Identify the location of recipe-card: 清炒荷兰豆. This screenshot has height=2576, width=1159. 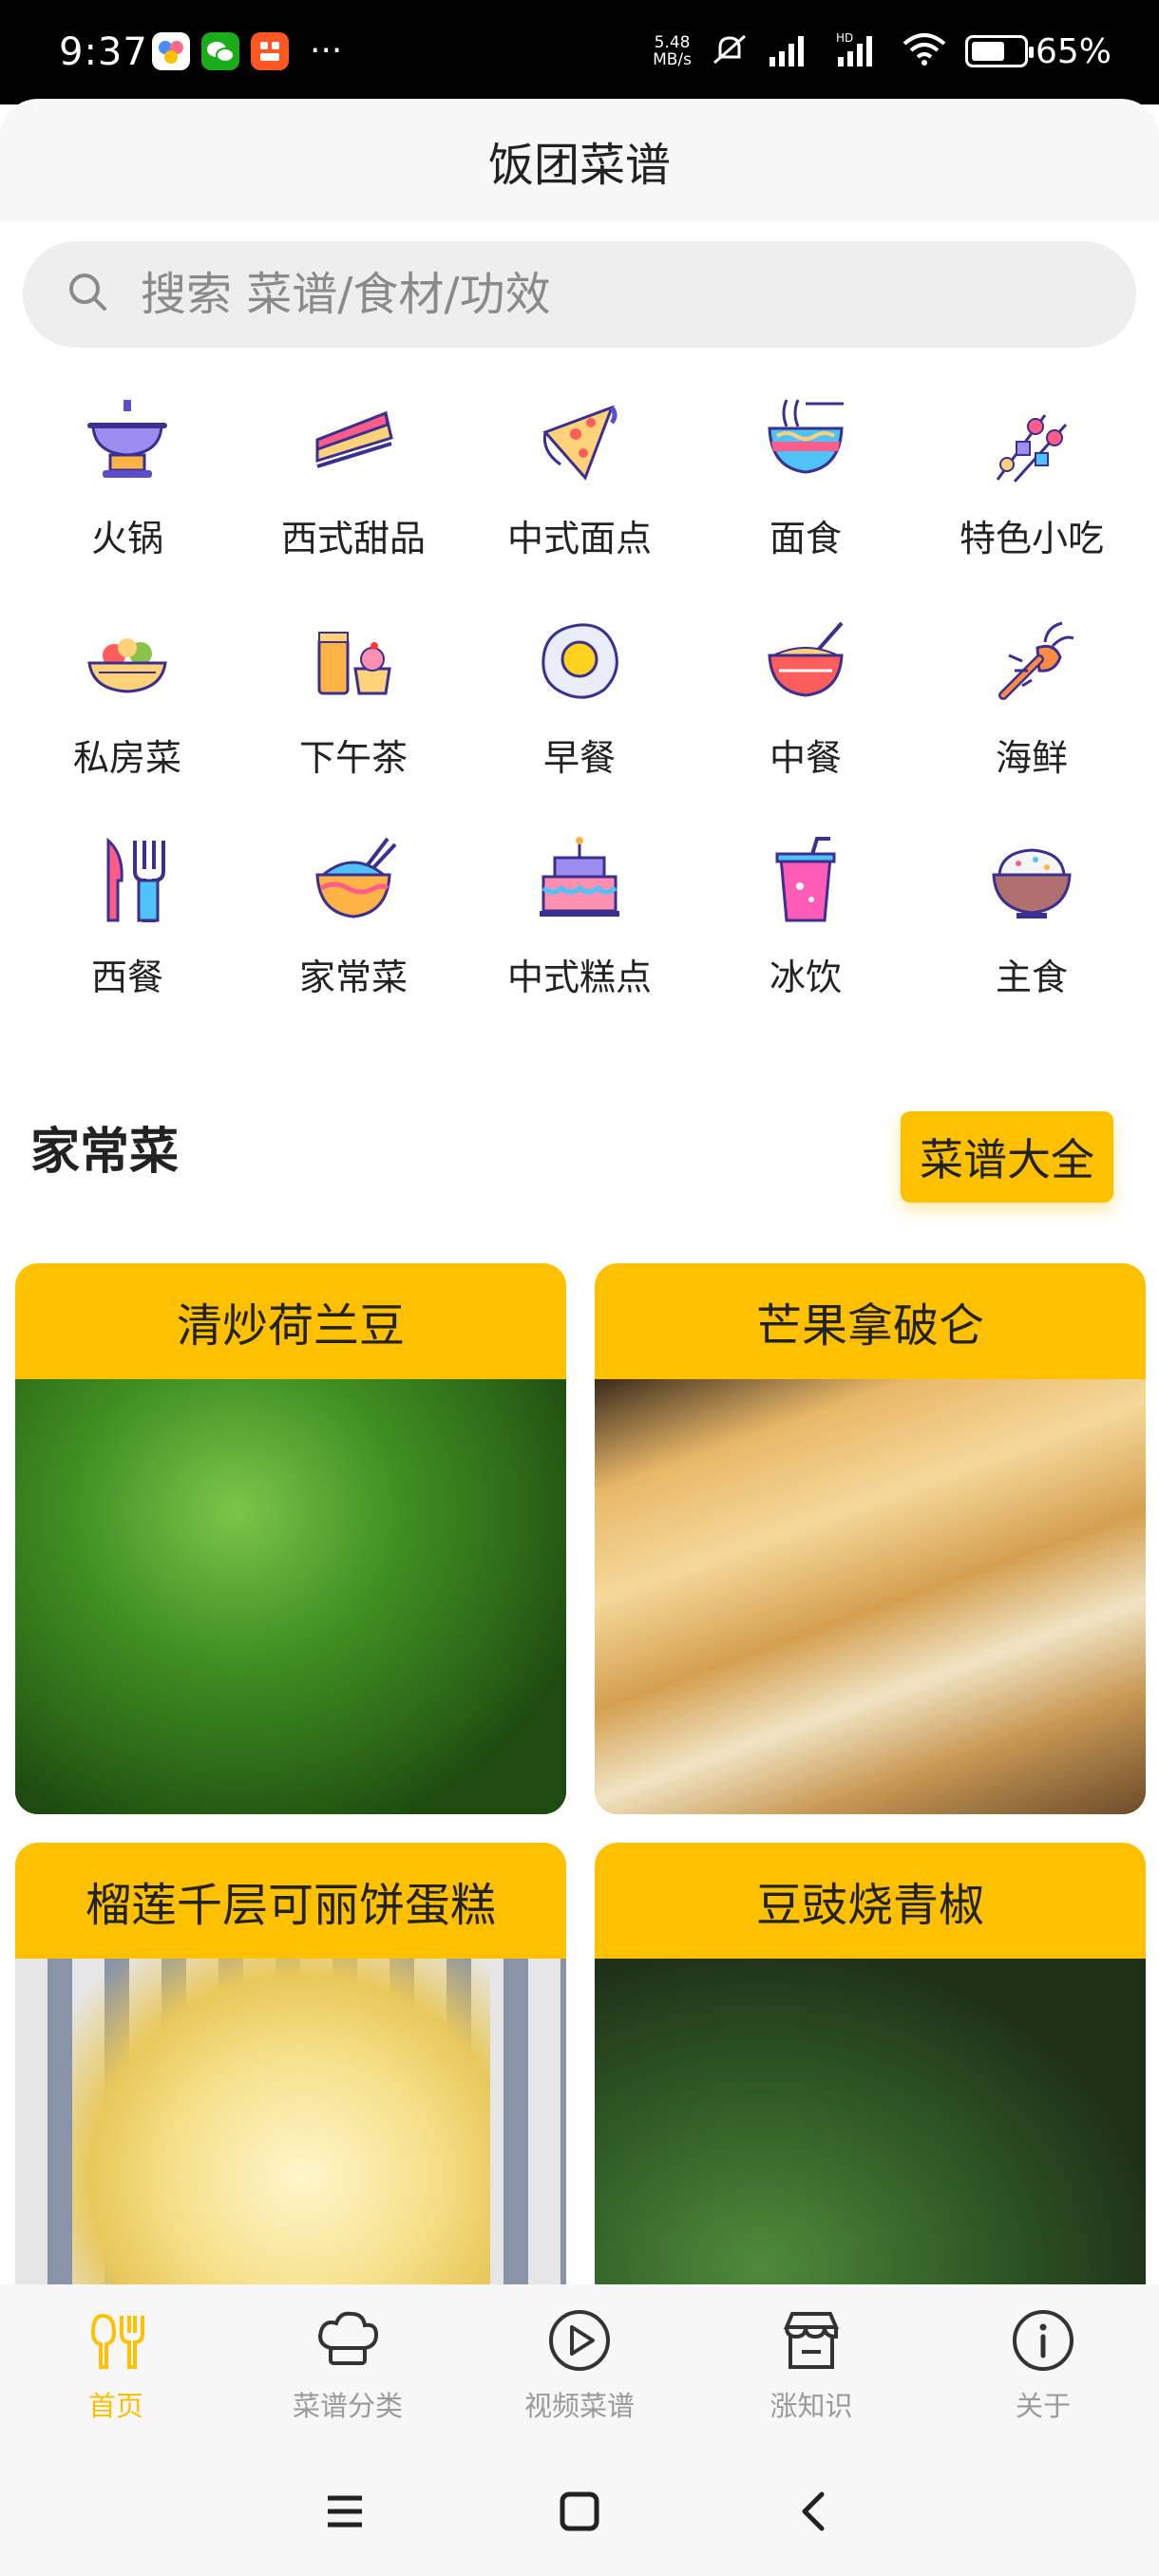
(290, 1538).